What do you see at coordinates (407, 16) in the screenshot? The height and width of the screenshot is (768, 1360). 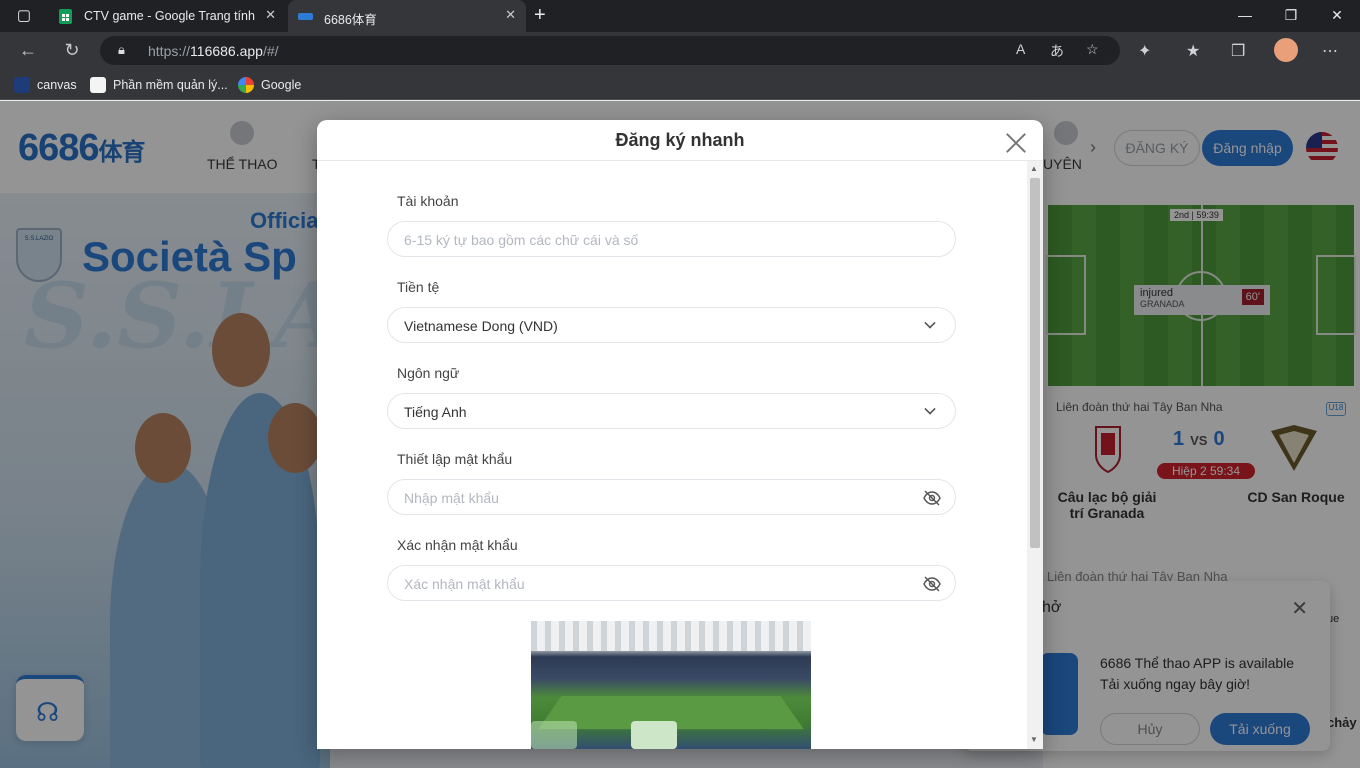 I see `tab-6686: 6686体育 ✕` at bounding box center [407, 16].